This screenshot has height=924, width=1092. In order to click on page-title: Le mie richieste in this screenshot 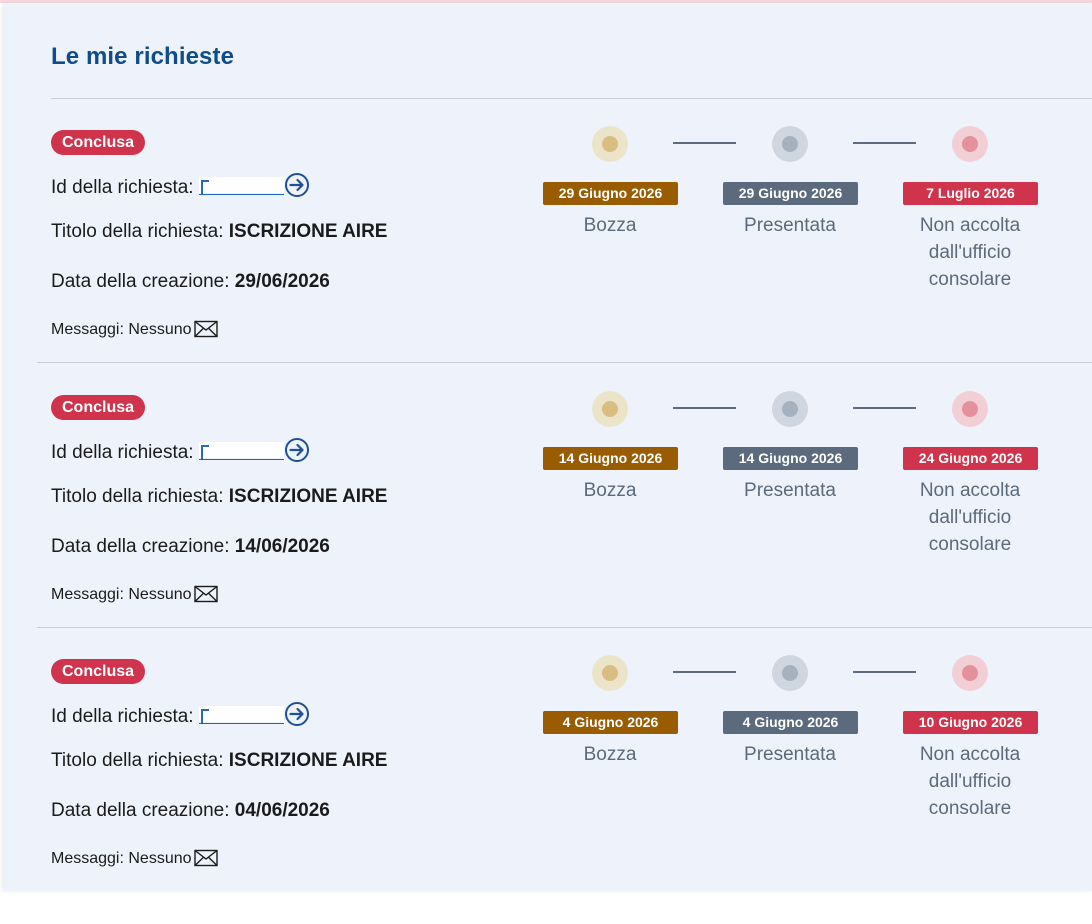, I will do `click(143, 56)`.